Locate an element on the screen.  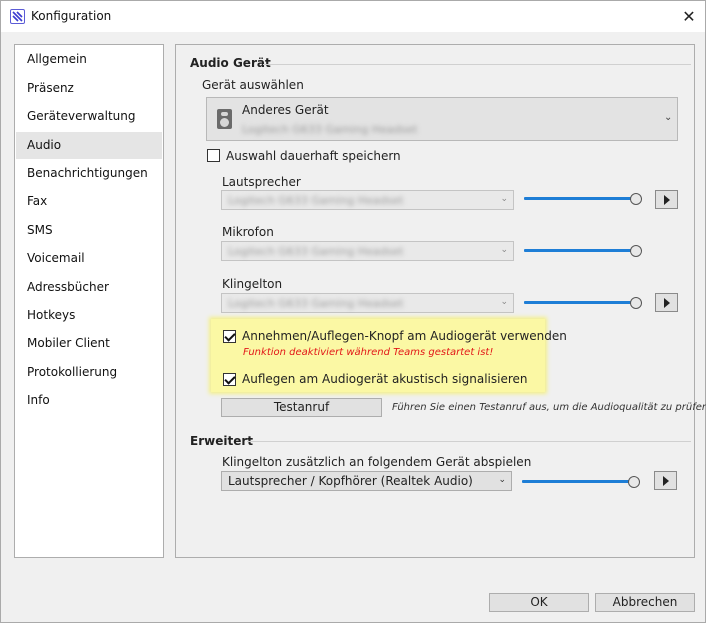
save-selection-checkbox is located at coordinates (213, 155).